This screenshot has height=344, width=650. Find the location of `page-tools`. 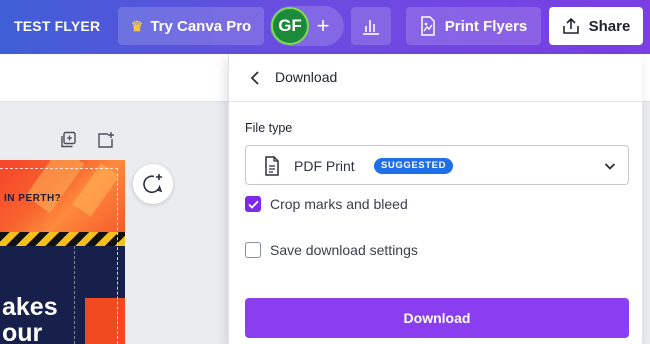

page-tools is located at coordinates (87, 140).